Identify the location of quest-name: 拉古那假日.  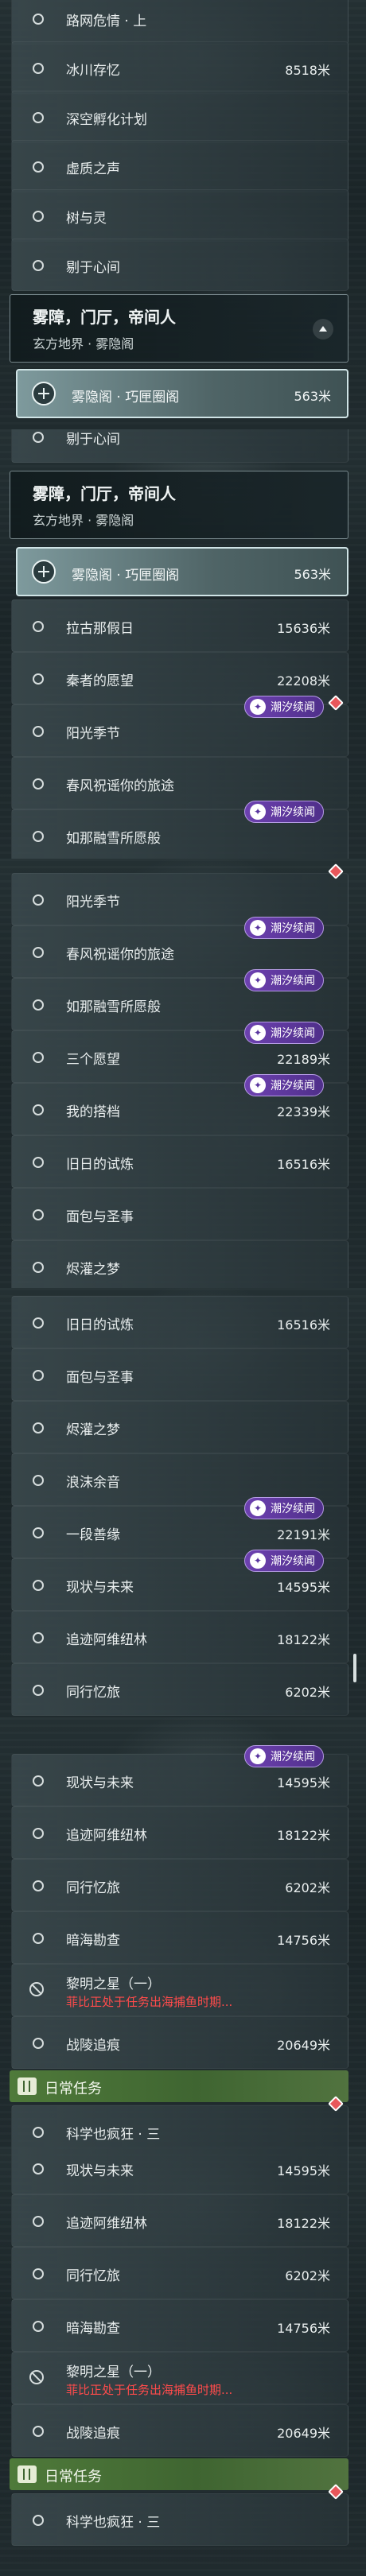
(100, 629).